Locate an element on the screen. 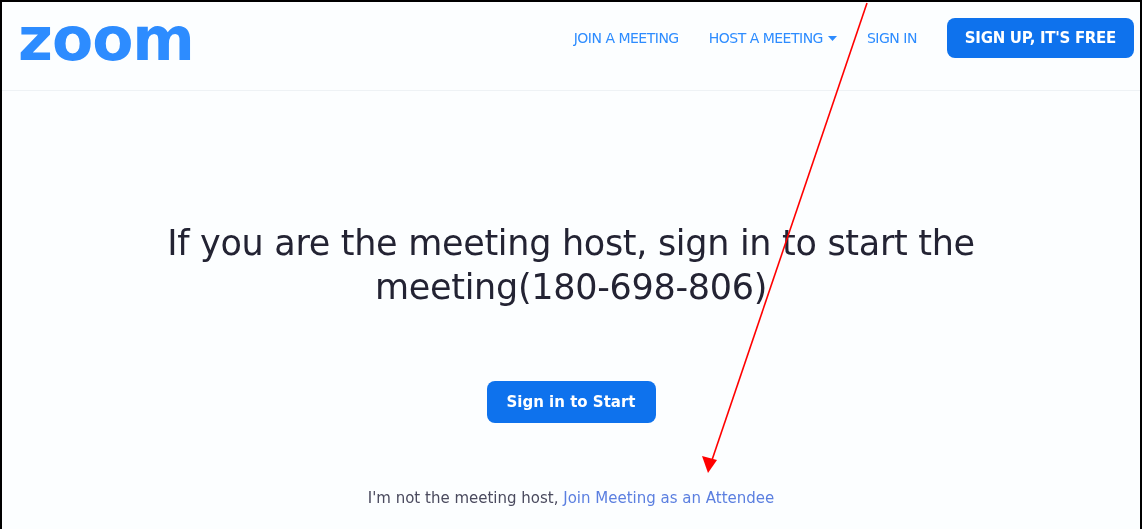 The height and width of the screenshot is (529, 1142). sign-in-to-start-button: Sign in to Start is located at coordinates (571, 402).